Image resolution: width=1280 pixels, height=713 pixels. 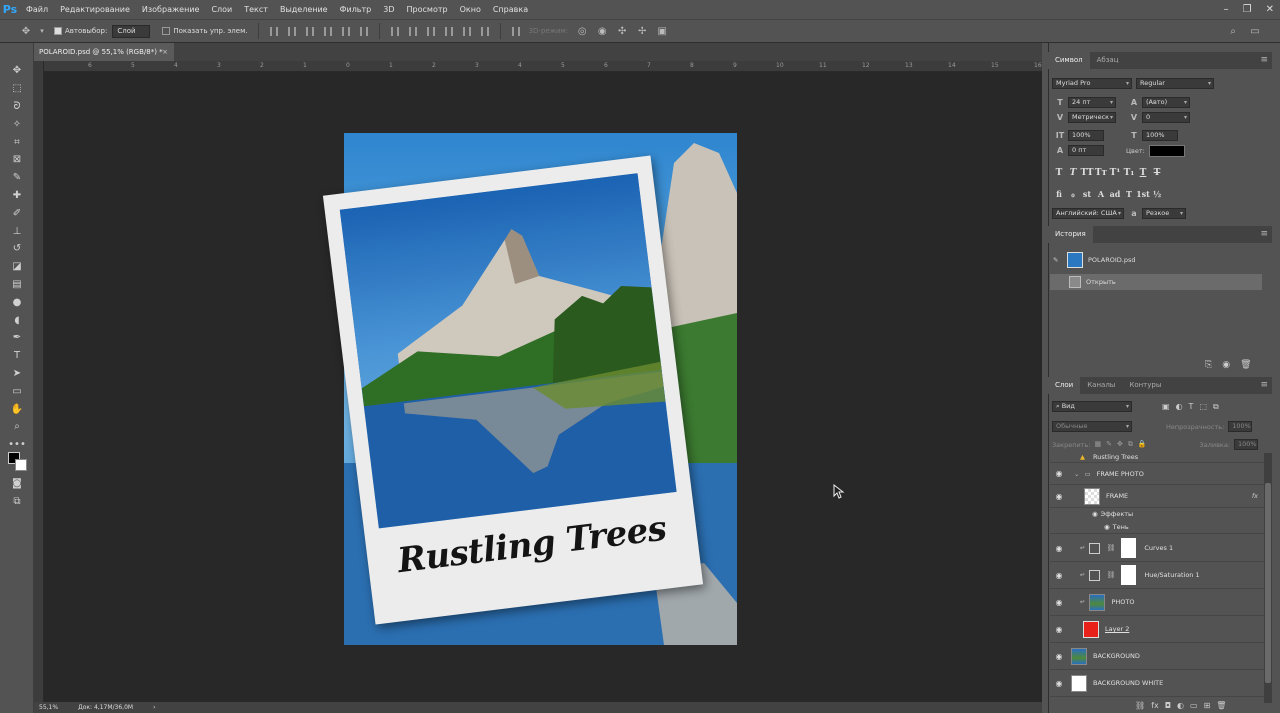 What do you see at coordinates (1129, 173) in the screenshot?
I see `subscript-button: T₁` at bounding box center [1129, 173].